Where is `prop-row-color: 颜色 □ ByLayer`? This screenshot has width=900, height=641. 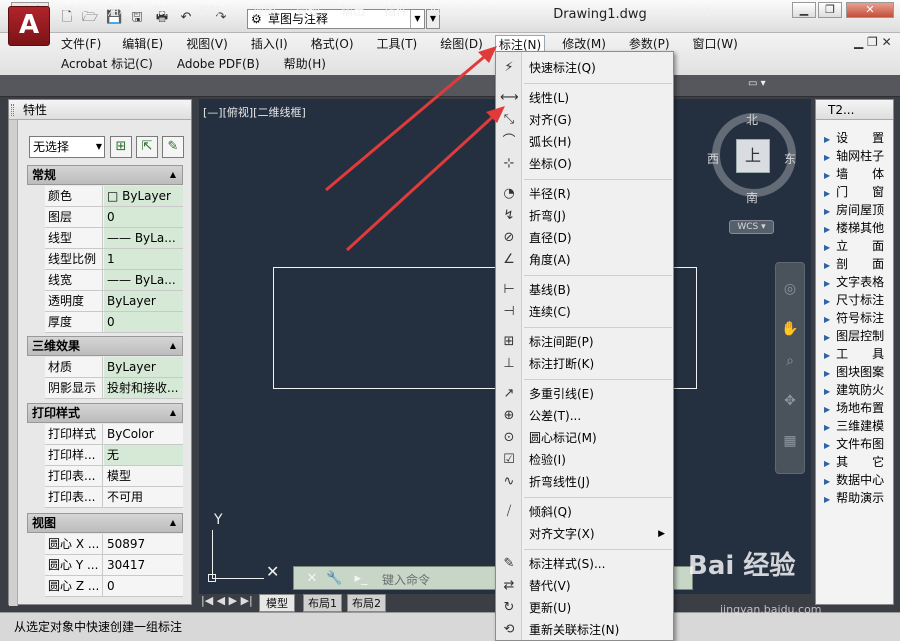
prop-row-color: 颜色 □ ByLayer is located at coordinates (114, 196).